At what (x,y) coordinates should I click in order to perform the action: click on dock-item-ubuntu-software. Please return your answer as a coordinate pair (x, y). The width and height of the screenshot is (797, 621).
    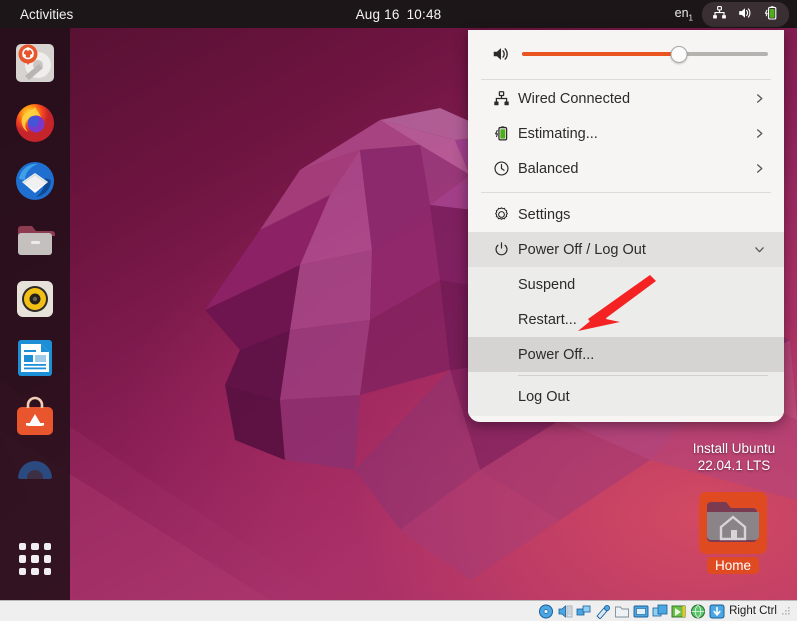
    Looking at the image, I should click on (35, 417).